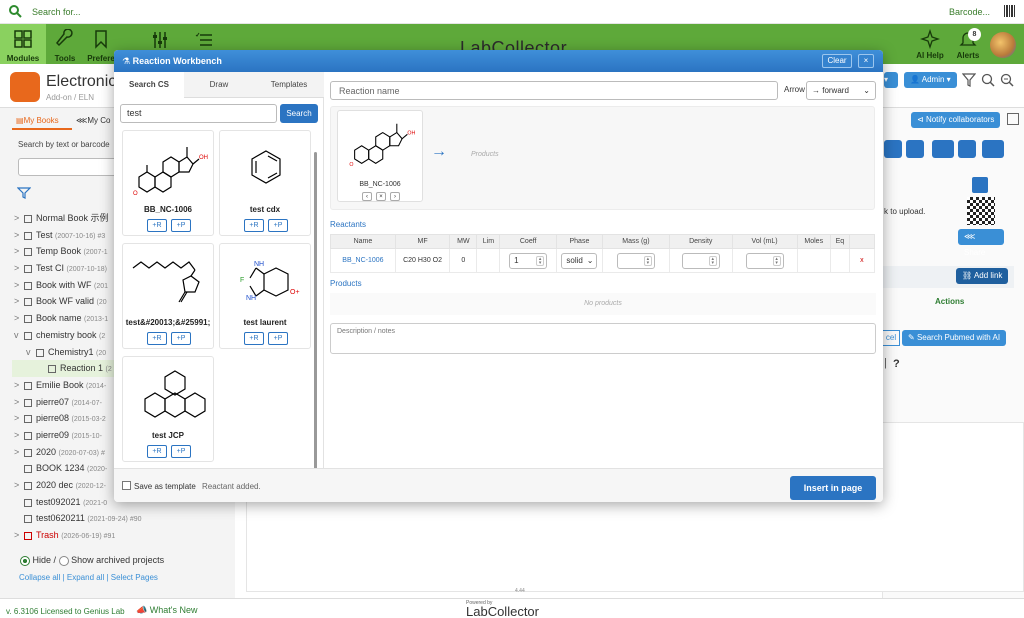 The image size is (1024, 618). I want to click on structure-card: test cdx +R +P, so click(265, 183).